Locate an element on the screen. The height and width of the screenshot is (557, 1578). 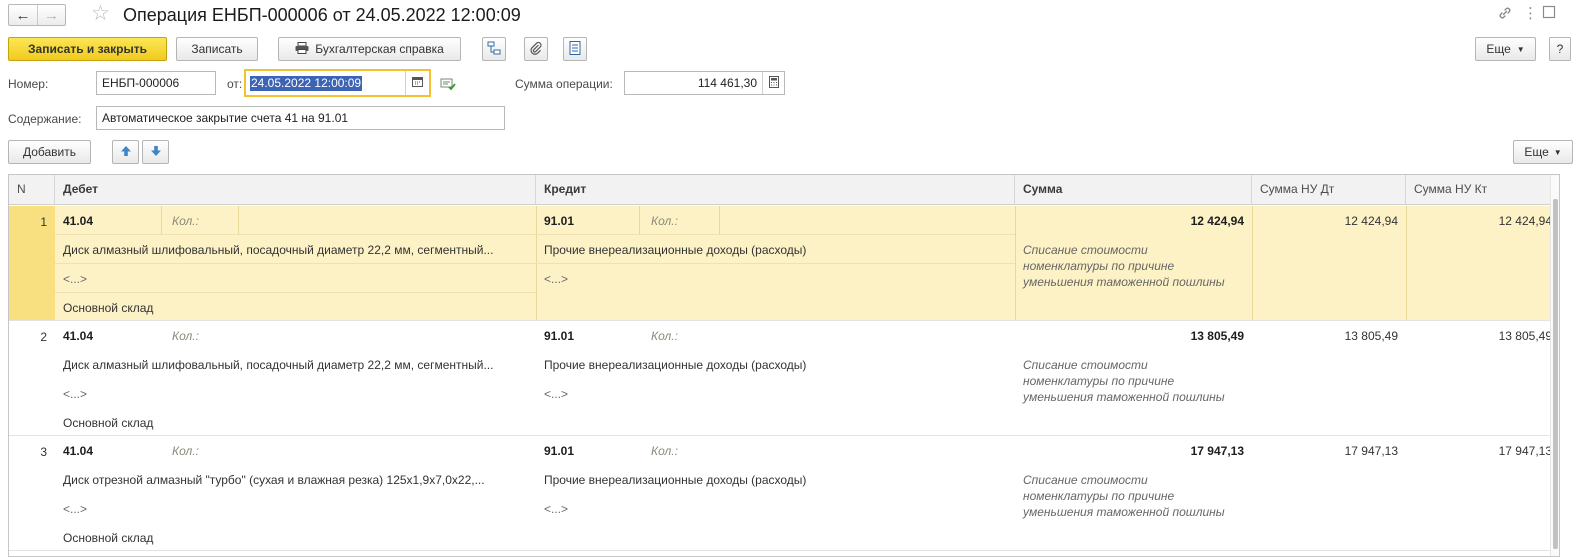
link-icon is located at coordinates (1505, 15).